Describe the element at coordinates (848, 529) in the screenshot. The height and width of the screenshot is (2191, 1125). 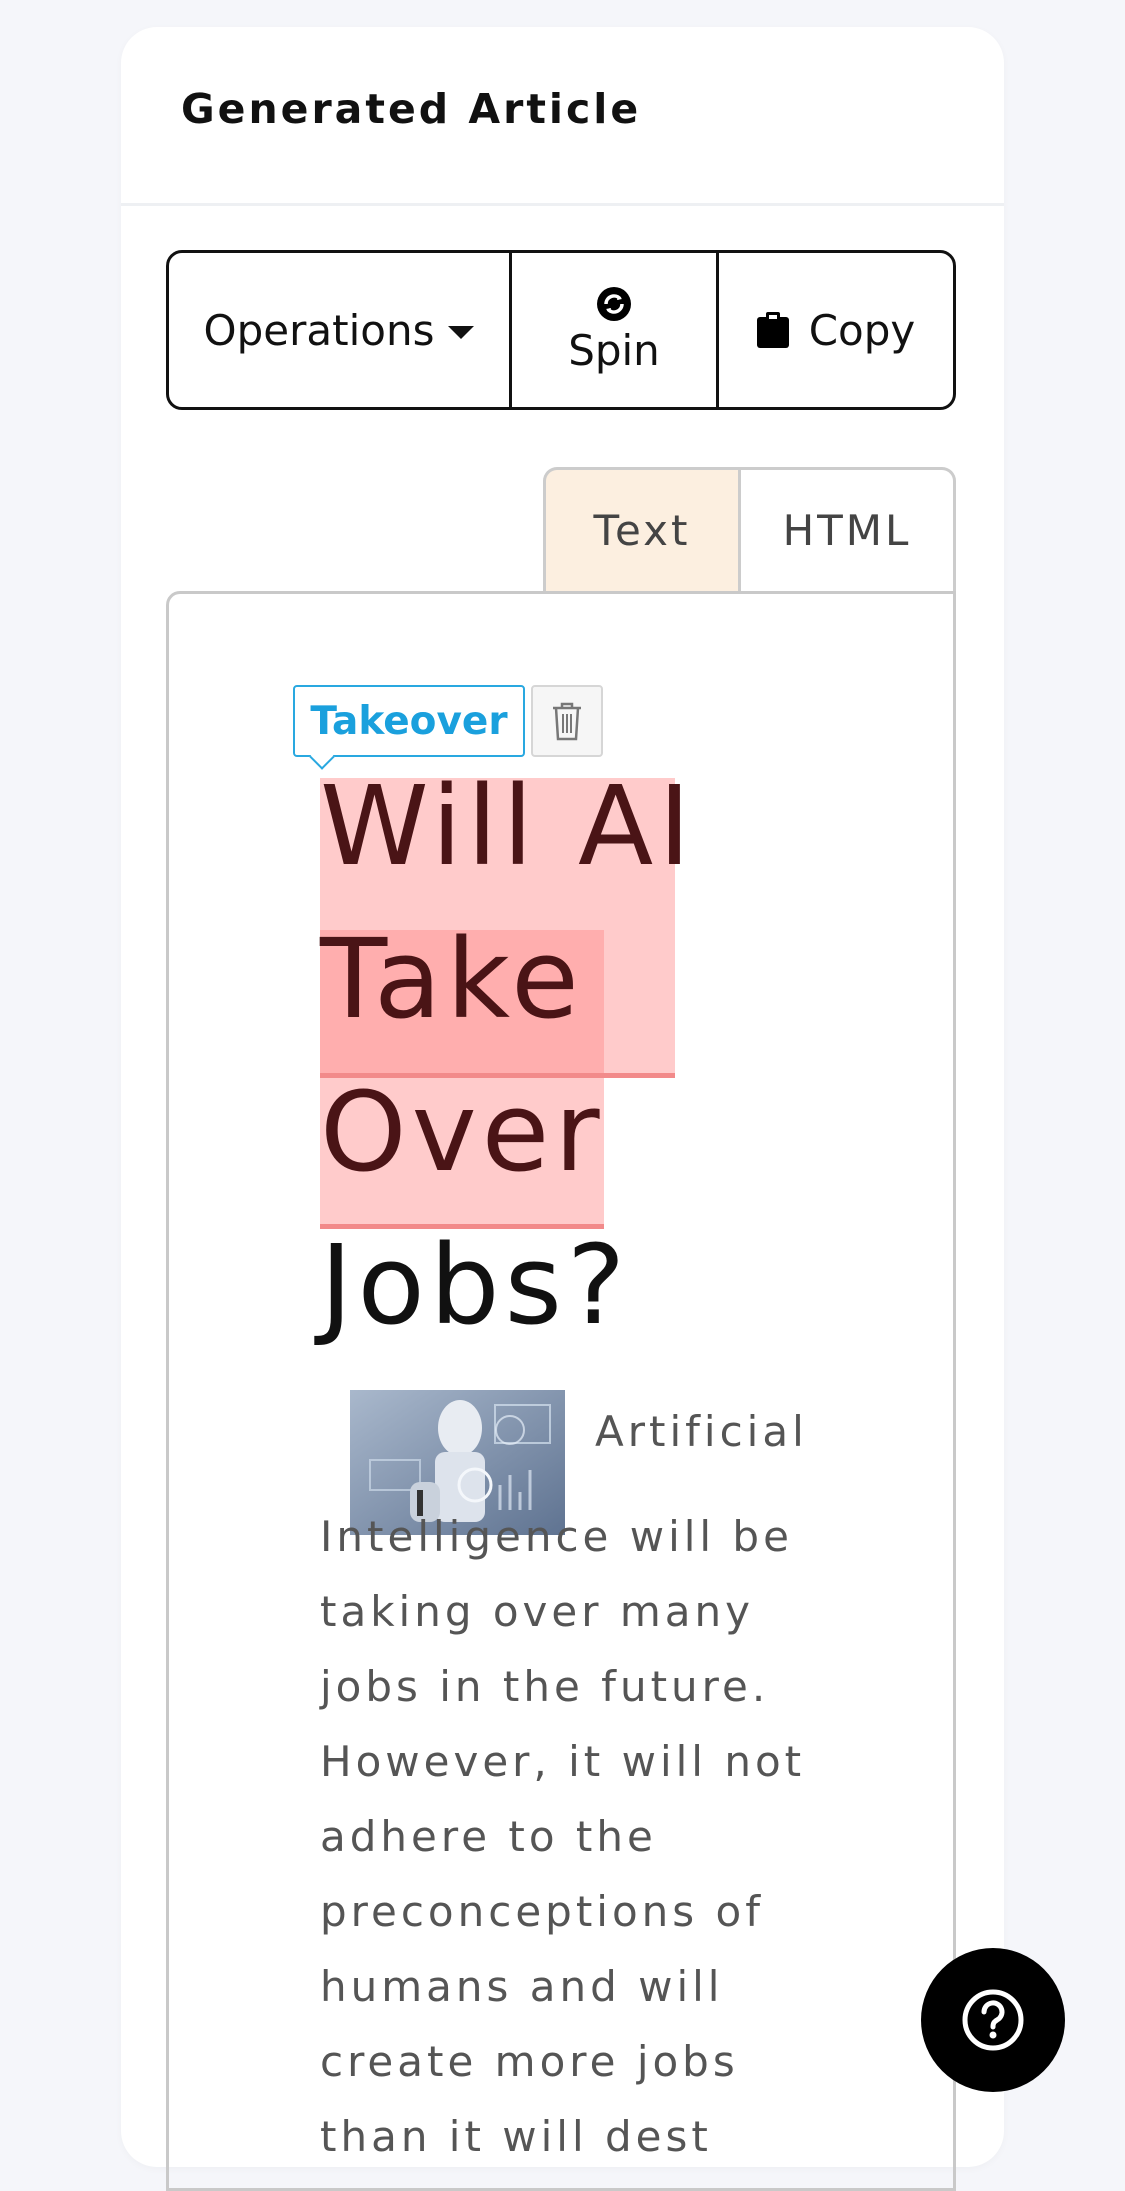
I see `tab-html: HTML` at that location.